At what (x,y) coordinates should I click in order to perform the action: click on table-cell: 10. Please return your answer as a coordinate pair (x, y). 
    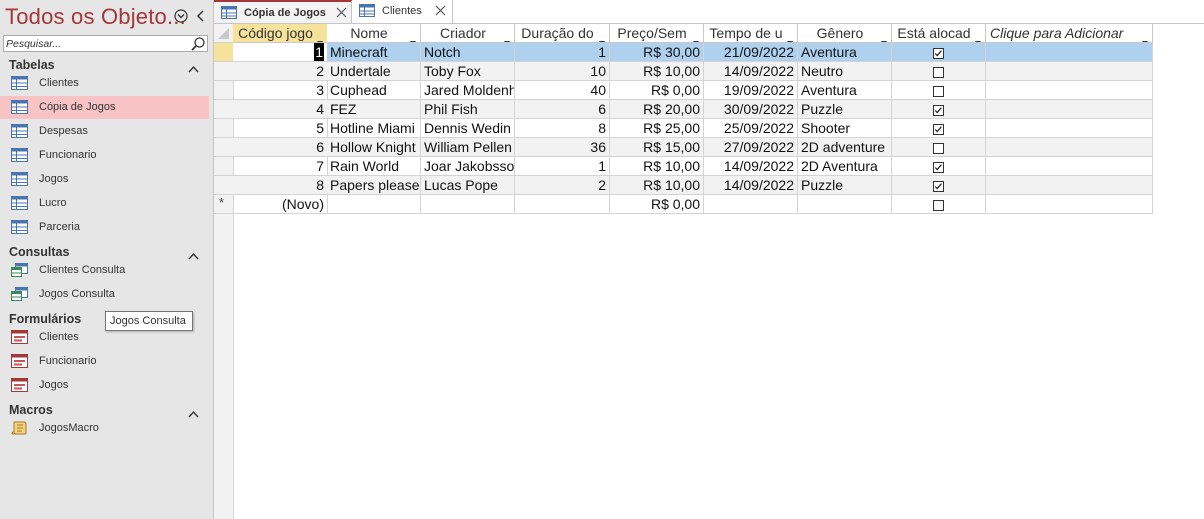
    Looking at the image, I should click on (562, 71).